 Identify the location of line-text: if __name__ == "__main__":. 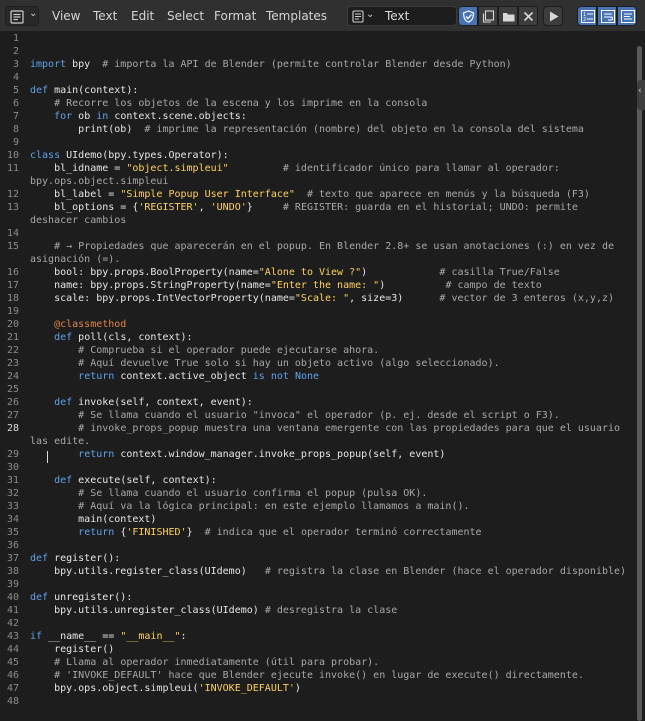
(108, 636).